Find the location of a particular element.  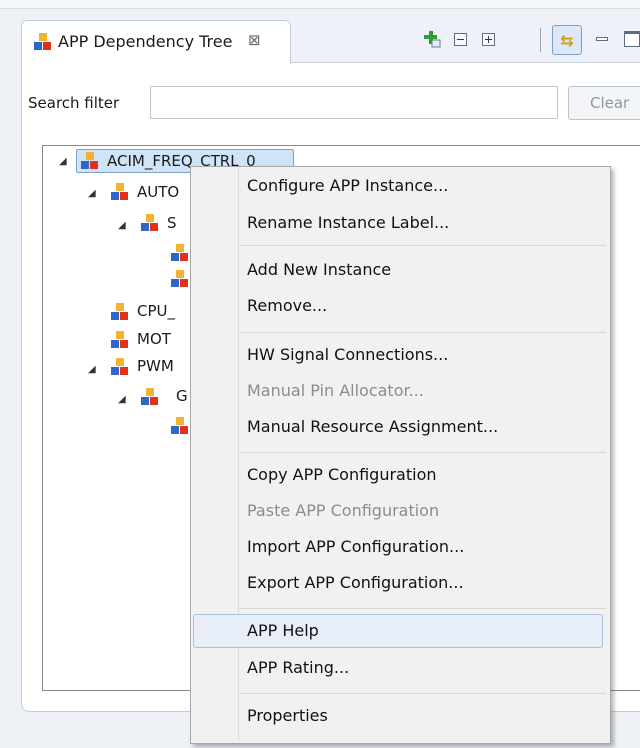

clear-button: Clear is located at coordinates (604, 103).